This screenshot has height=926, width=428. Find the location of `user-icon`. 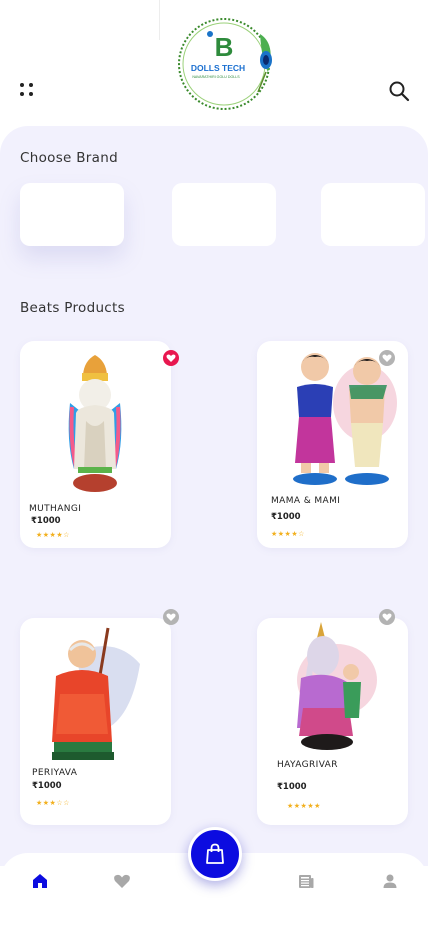

user-icon is located at coordinates (390, 881).